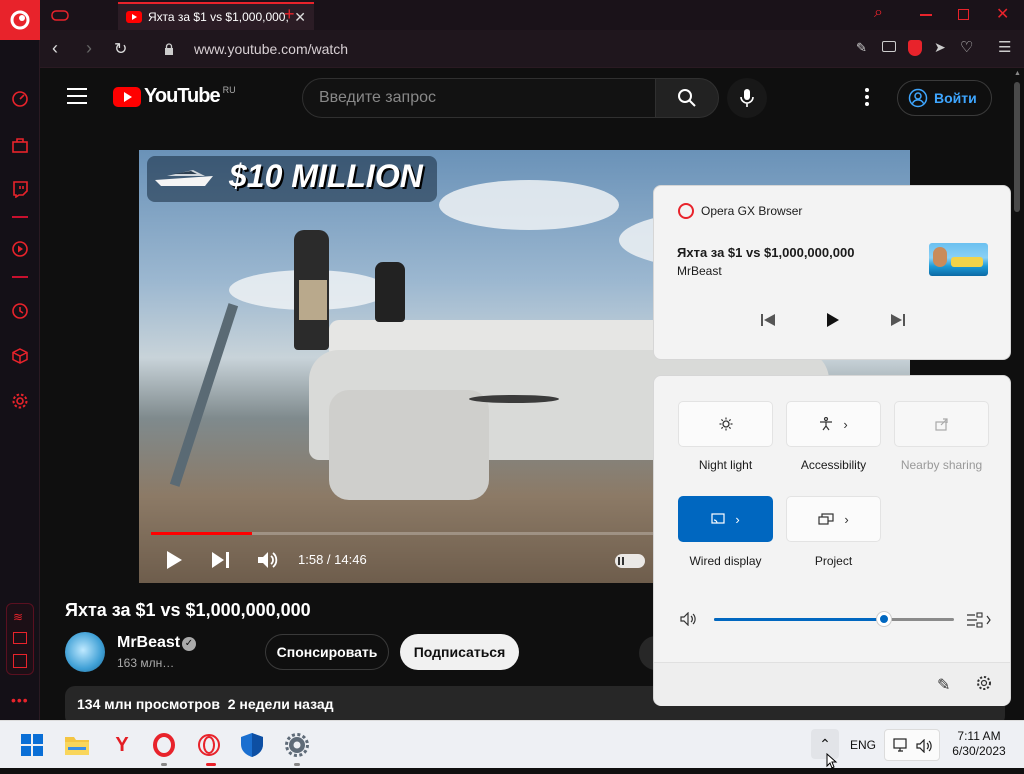 The image size is (1024, 774). What do you see at coordinates (77, 96) in the screenshot?
I see `menu-hamburger-icon` at bounding box center [77, 96].